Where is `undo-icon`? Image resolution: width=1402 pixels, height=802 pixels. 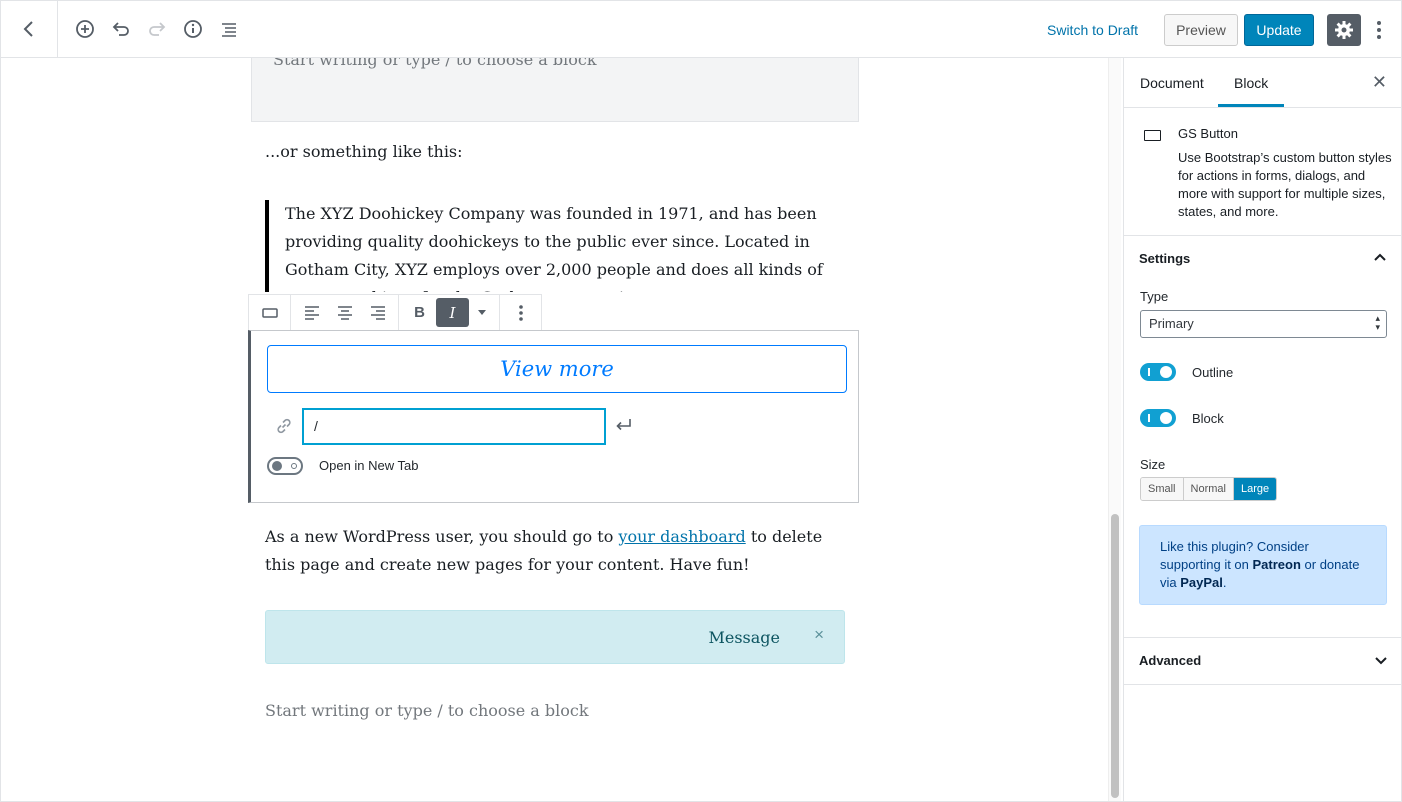
undo-icon is located at coordinates (121, 29).